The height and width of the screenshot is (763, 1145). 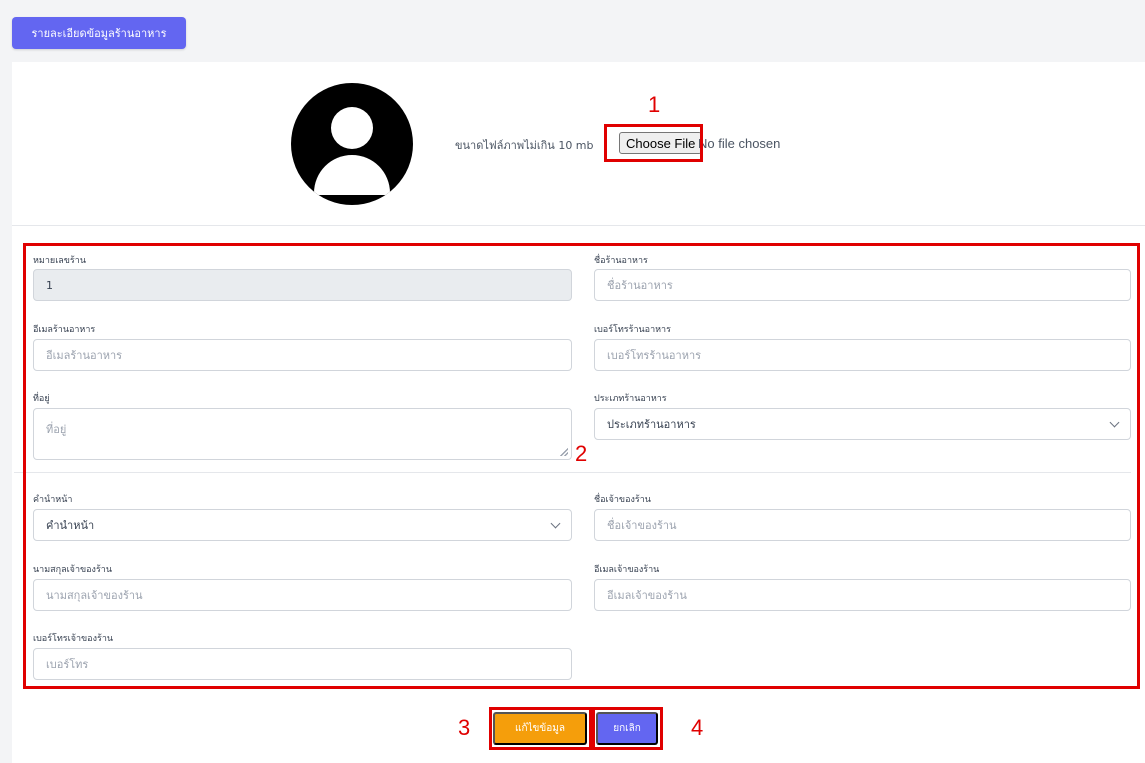 I want to click on annotation-number-2: 2, so click(x=581, y=453).